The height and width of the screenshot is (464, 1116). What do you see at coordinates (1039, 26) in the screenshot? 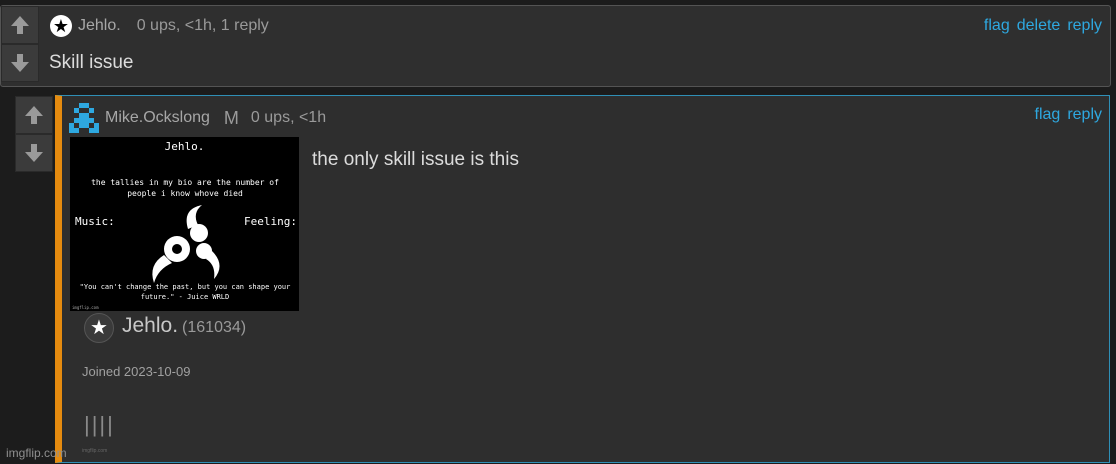
I see `delete-link: delete` at bounding box center [1039, 26].